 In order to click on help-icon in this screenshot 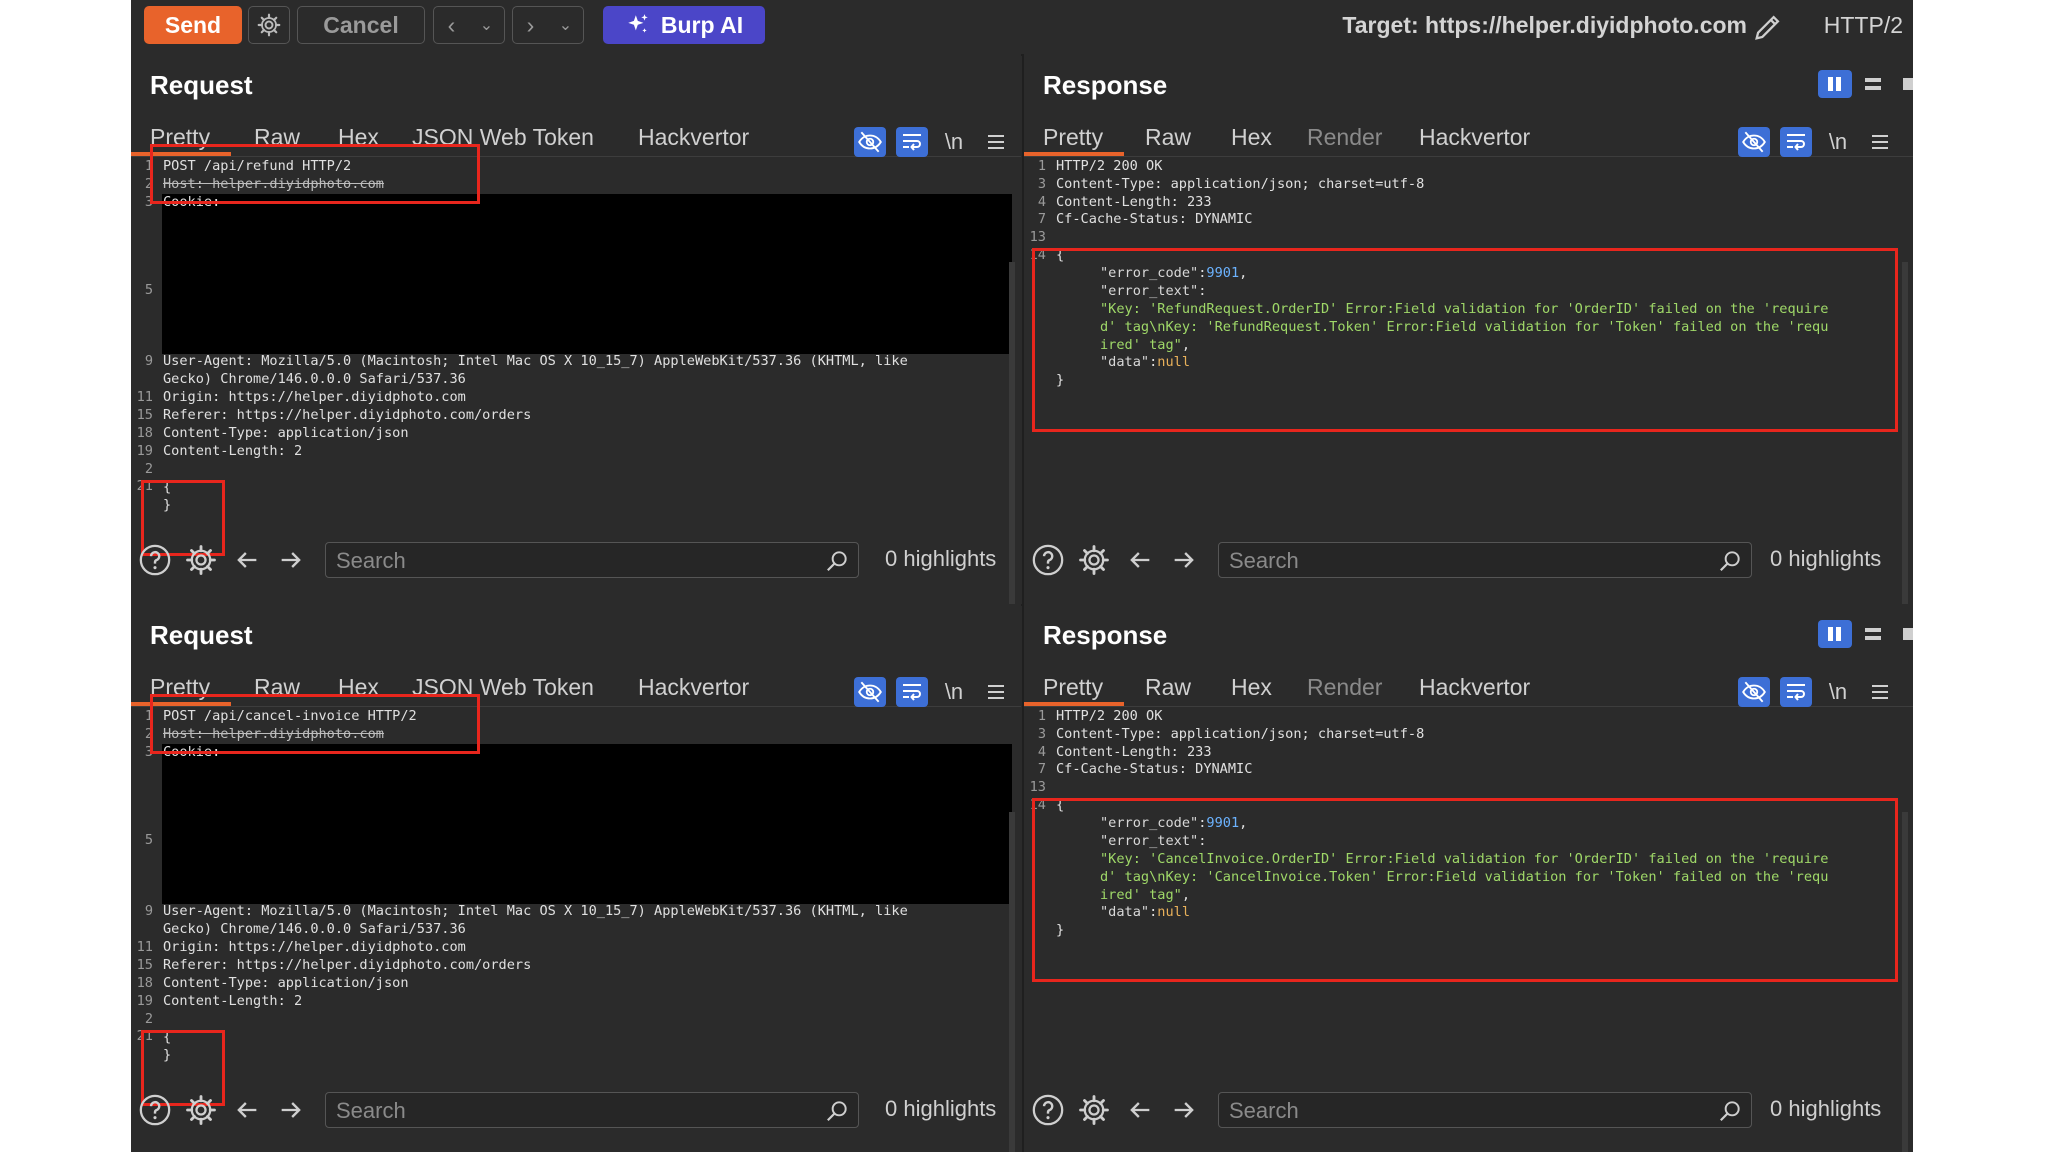, I will do `click(155, 1110)`.